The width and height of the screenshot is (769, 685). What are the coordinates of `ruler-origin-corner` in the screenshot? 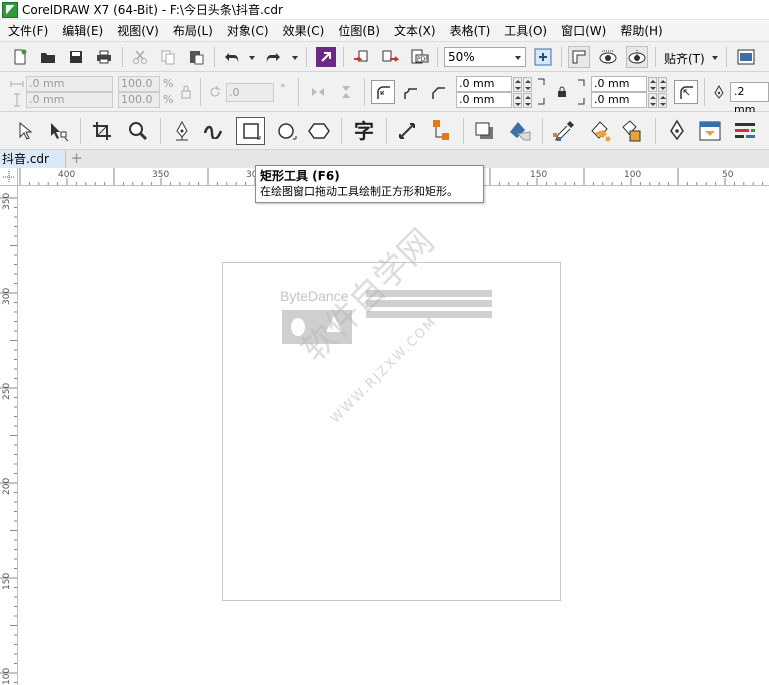 It's located at (9, 177).